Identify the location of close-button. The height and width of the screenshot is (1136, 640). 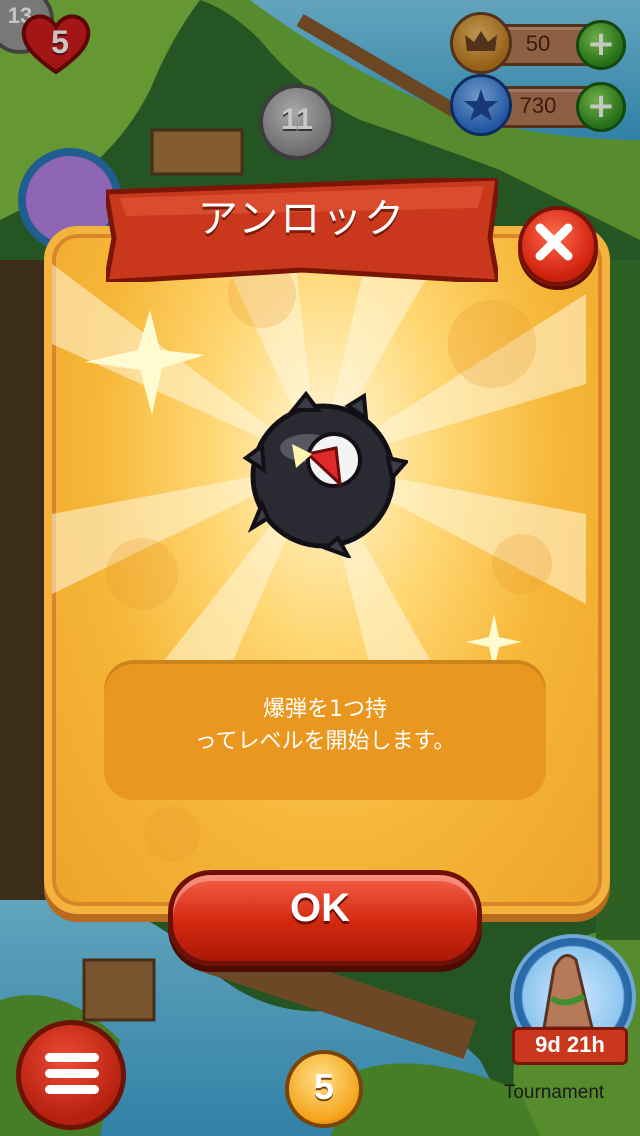
(558, 246).